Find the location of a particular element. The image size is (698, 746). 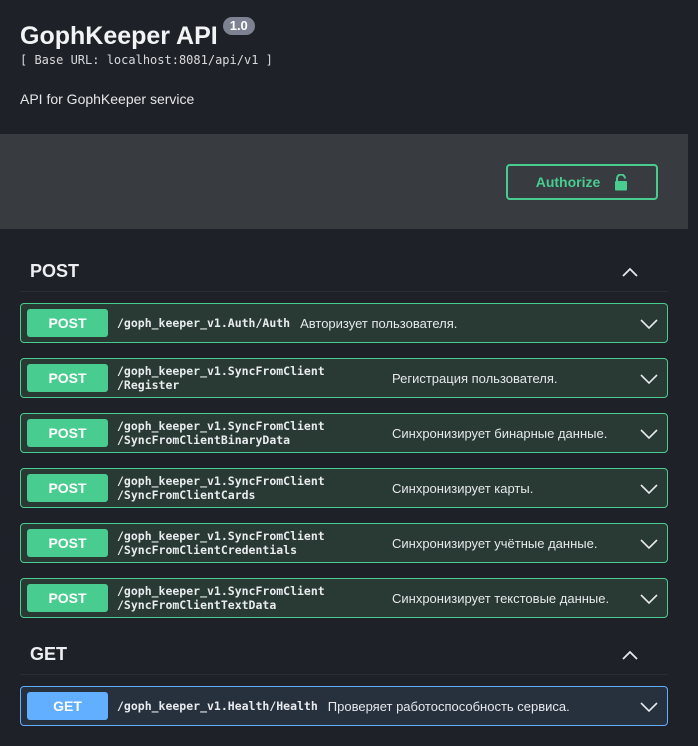

path-line-2: /SyncFromClientTextData is located at coordinates (197, 605).